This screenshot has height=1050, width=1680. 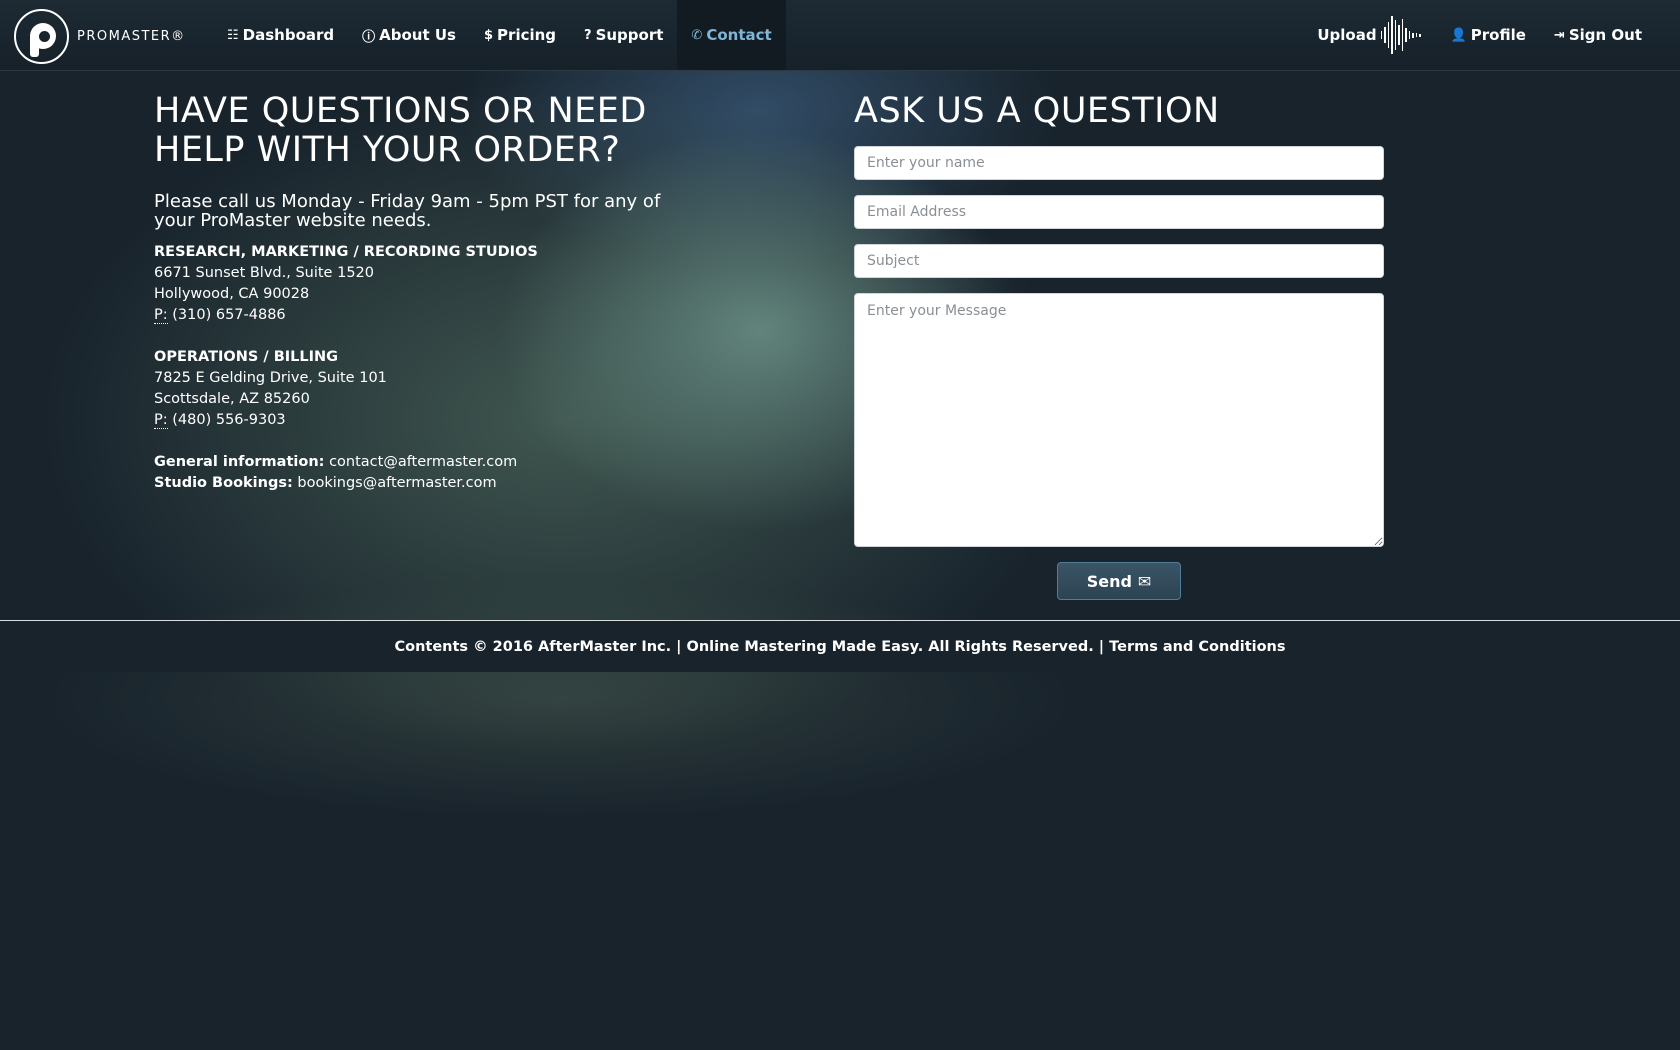 I want to click on nav-support-label: Support, so click(x=629, y=35).